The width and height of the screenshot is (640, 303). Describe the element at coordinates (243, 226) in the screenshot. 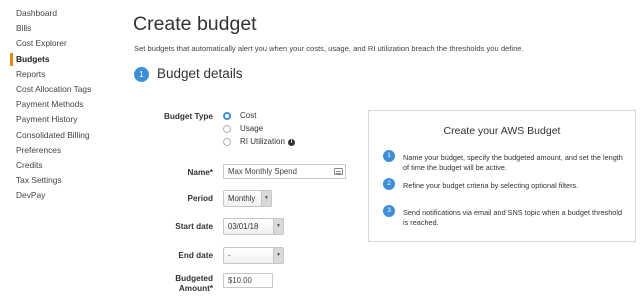

I see `start-date-select-value: 03/01/18` at that location.